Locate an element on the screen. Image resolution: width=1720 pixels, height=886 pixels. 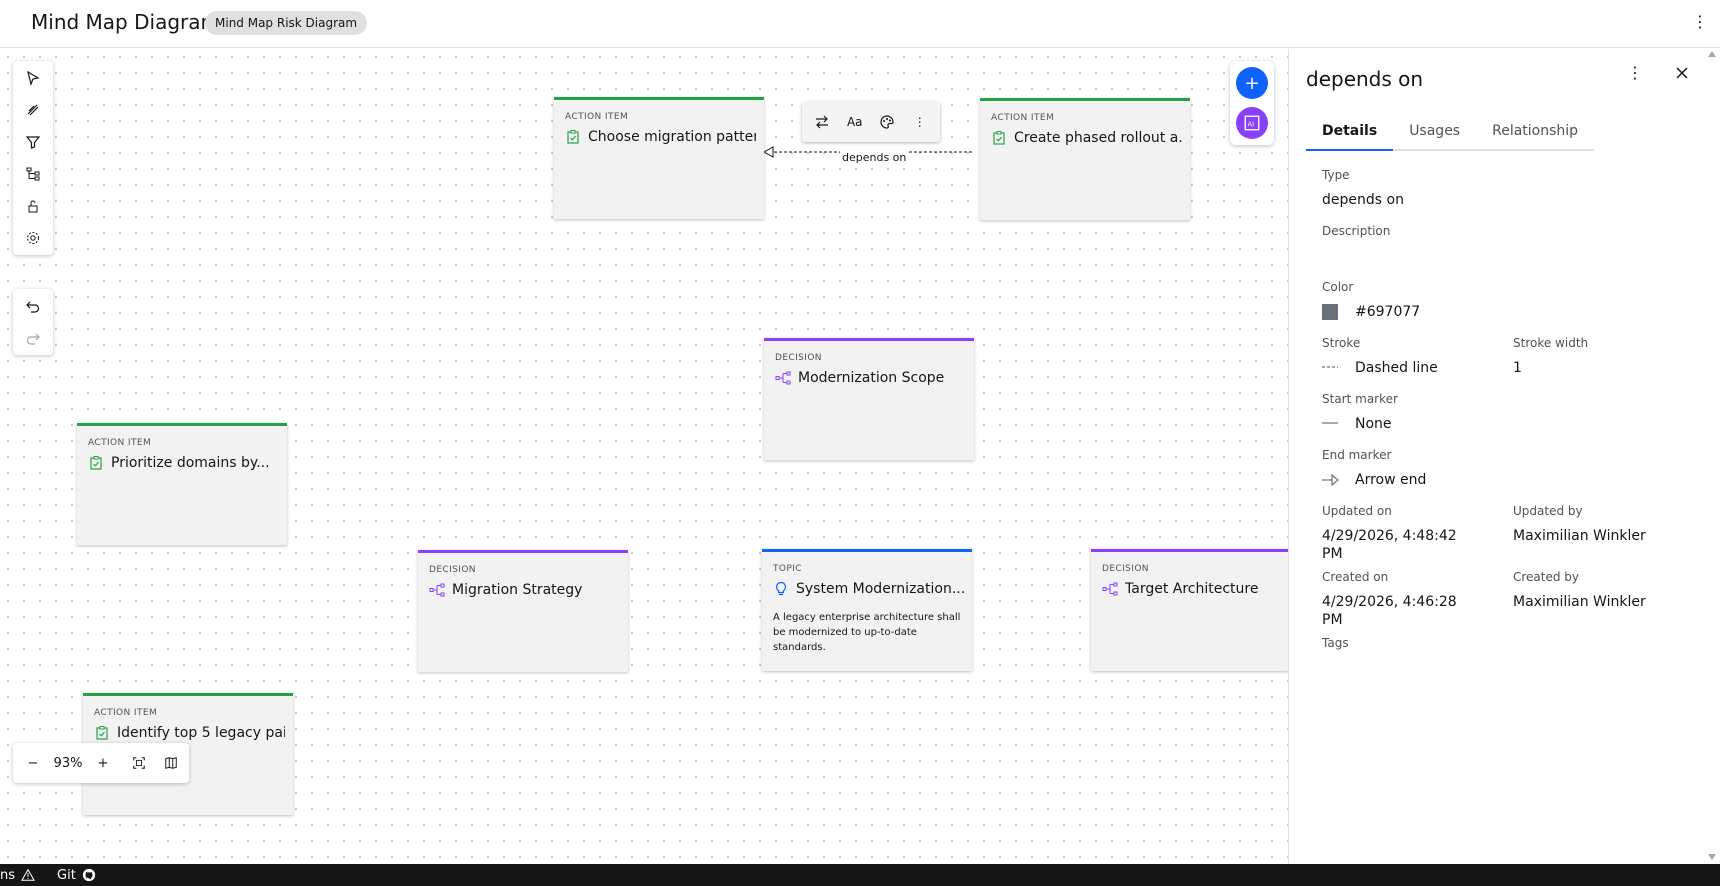
ai-assistant-button: AI is located at coordinates (1252, 123).